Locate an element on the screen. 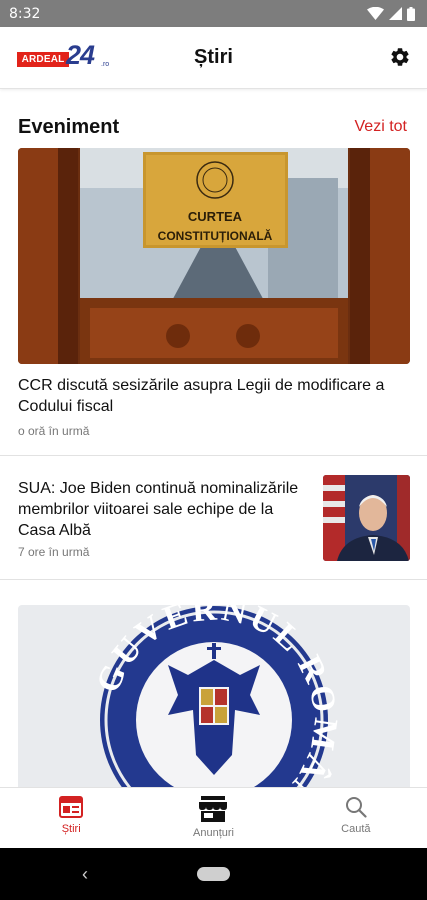 The width and height of the screenshot is (427, 900). system-nav-bar: ‹ is located at coordinates (213, 874).